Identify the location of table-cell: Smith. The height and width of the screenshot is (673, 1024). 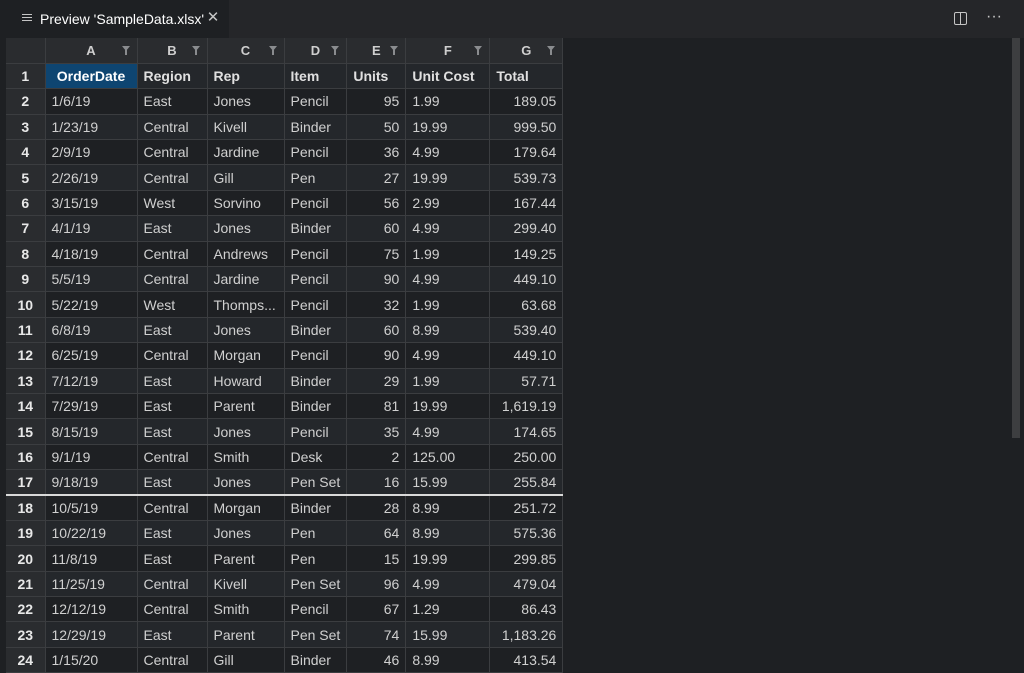
(246, 609).